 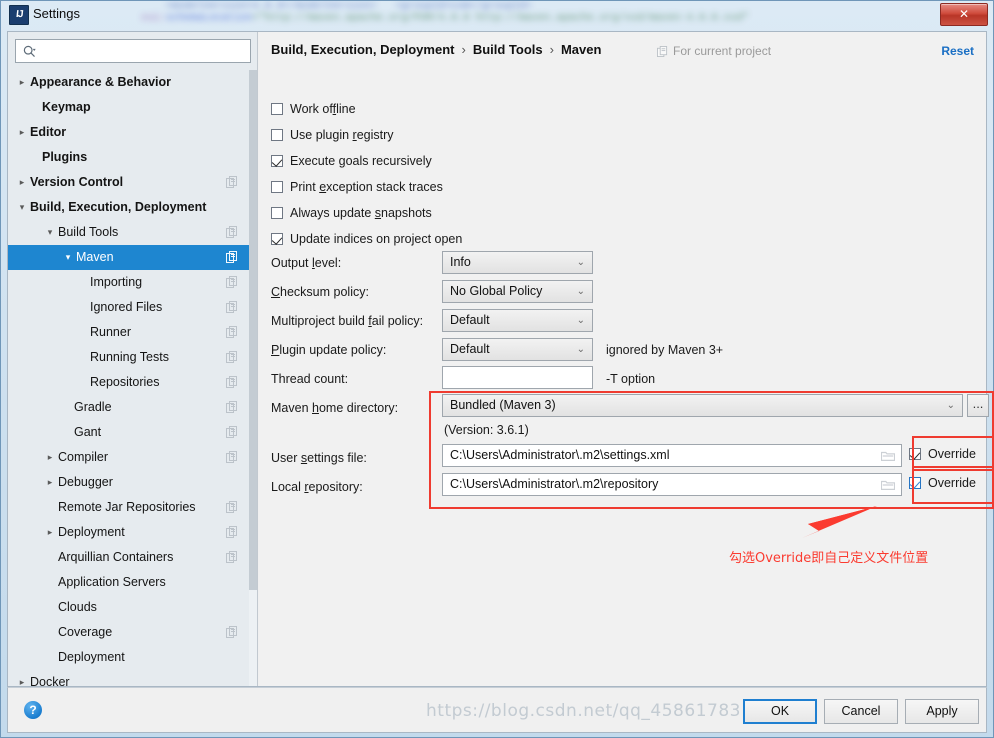 I want to click on breadcrumb-part-2: Build Tools, so click(x=507, y=49).